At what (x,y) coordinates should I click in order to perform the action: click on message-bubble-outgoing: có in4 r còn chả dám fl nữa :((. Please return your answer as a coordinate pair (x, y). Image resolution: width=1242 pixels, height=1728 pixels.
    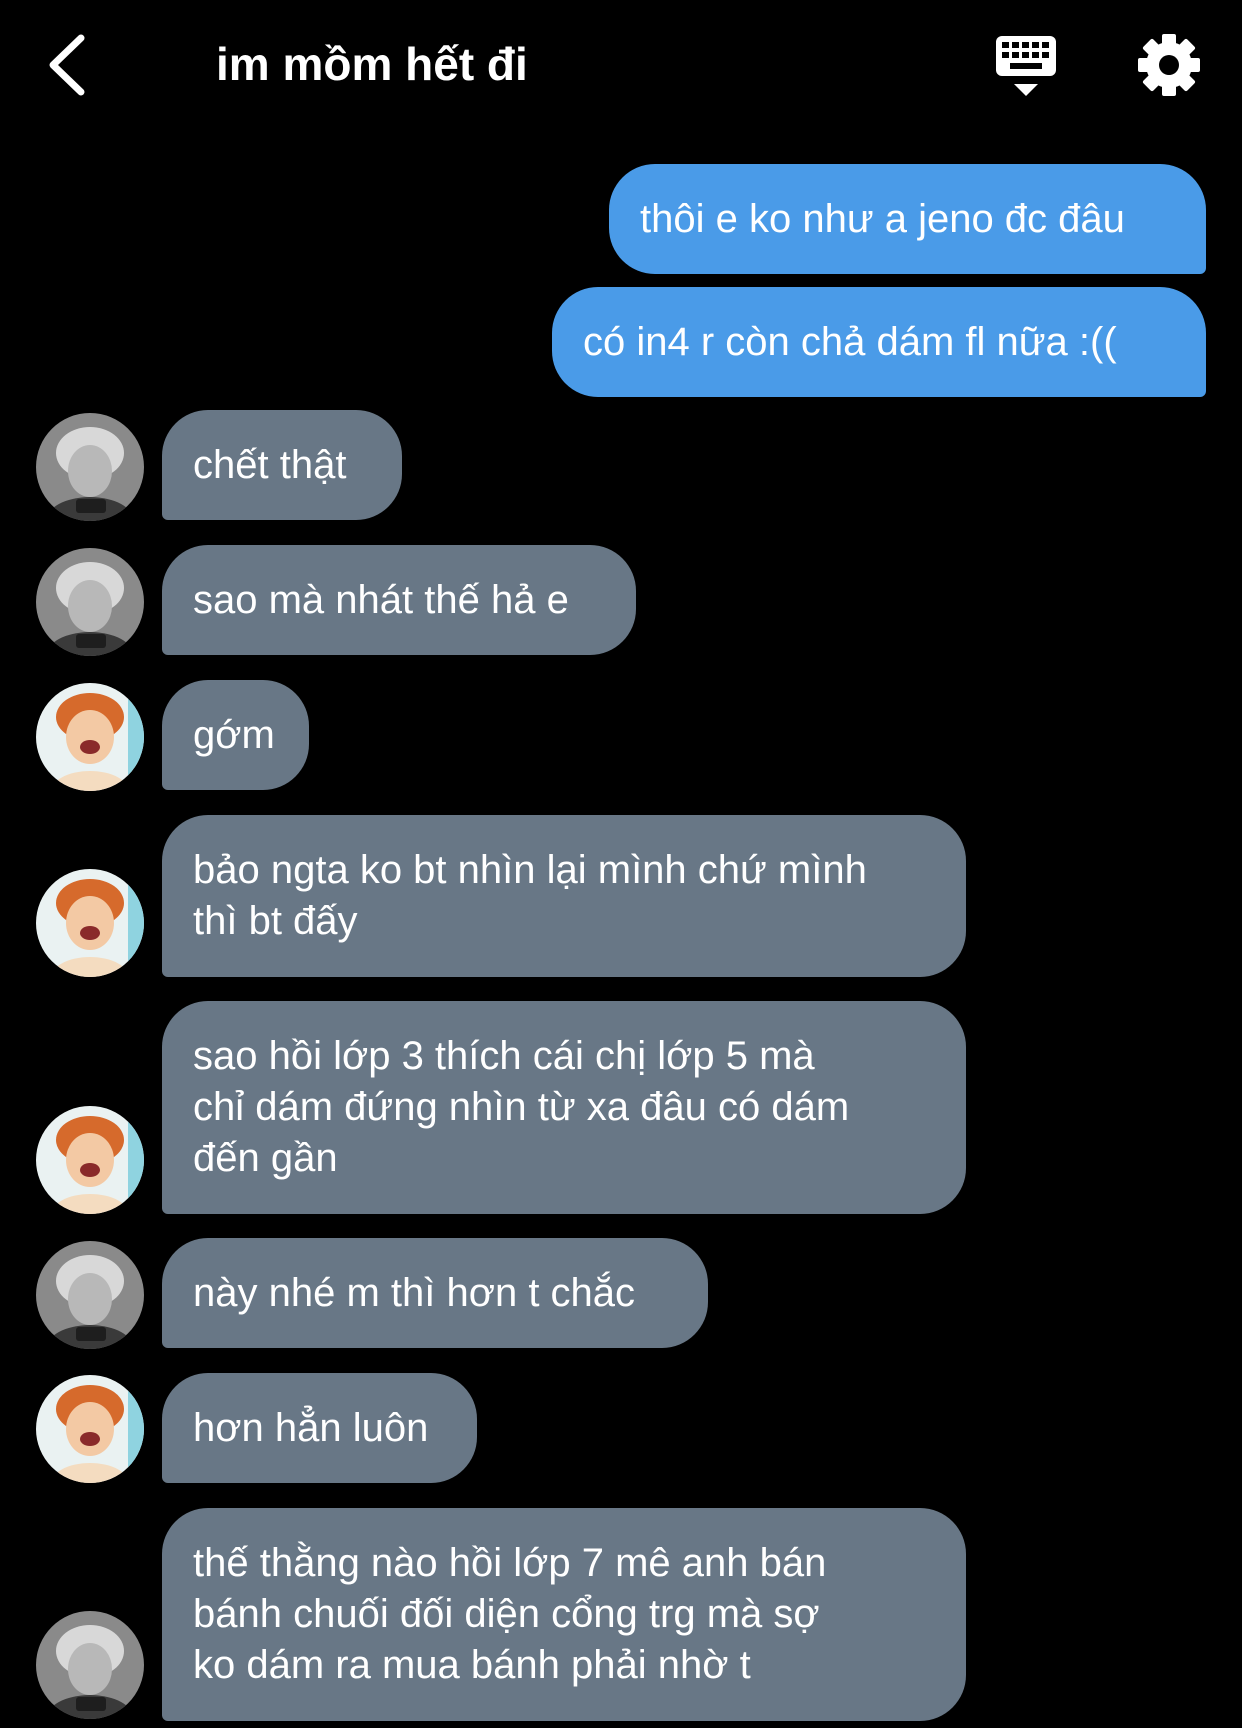
    Looking at the image, I should click on (879, 342).